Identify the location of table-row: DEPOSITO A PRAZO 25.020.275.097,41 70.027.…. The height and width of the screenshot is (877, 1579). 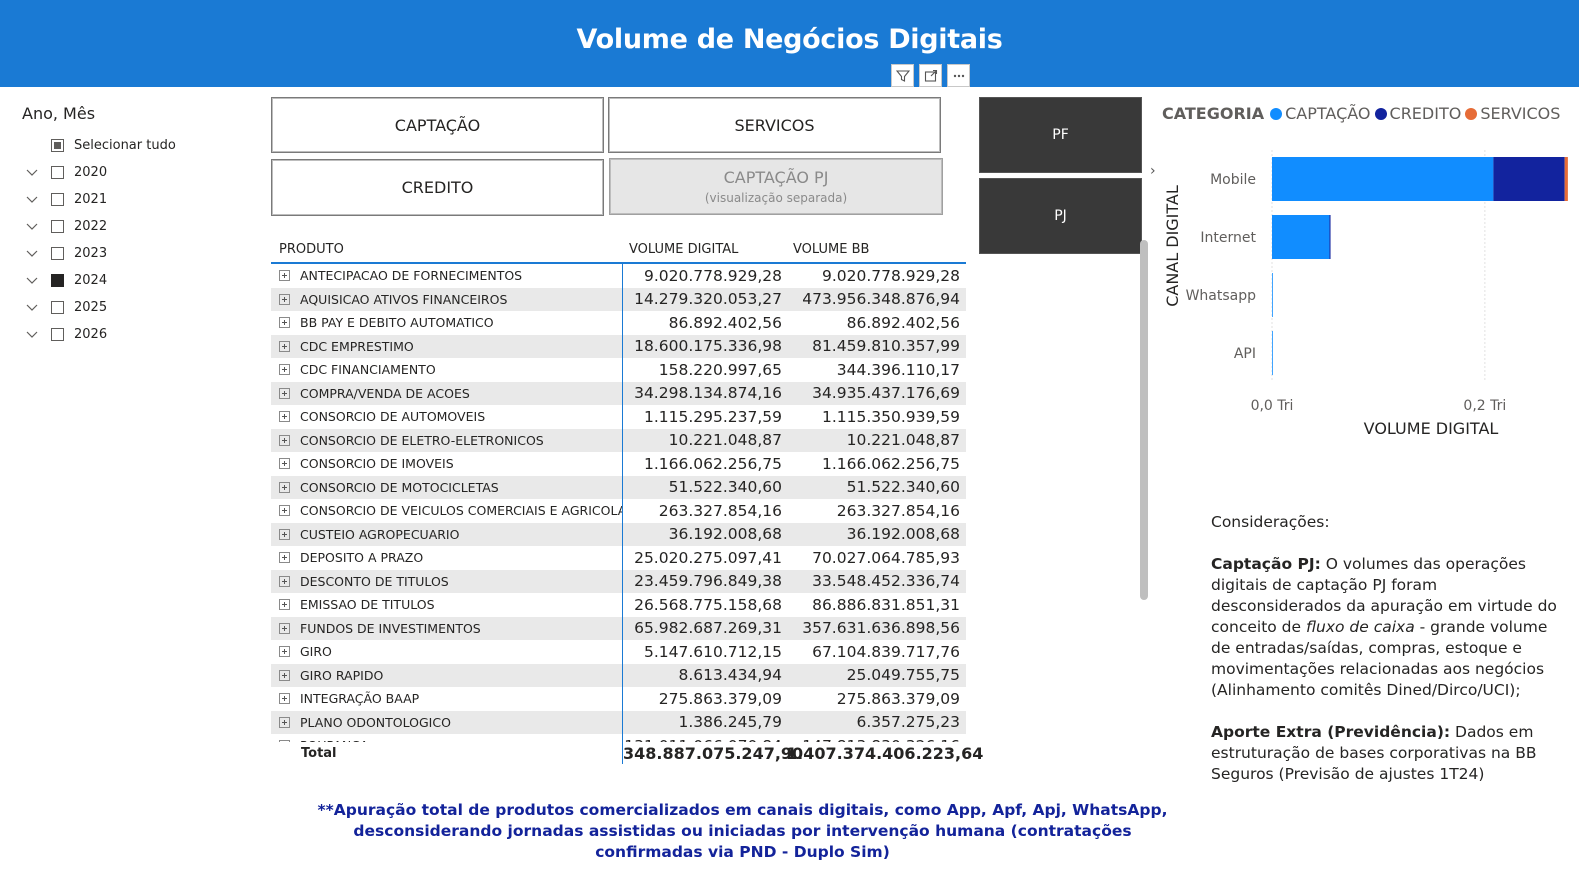
(618, 558).